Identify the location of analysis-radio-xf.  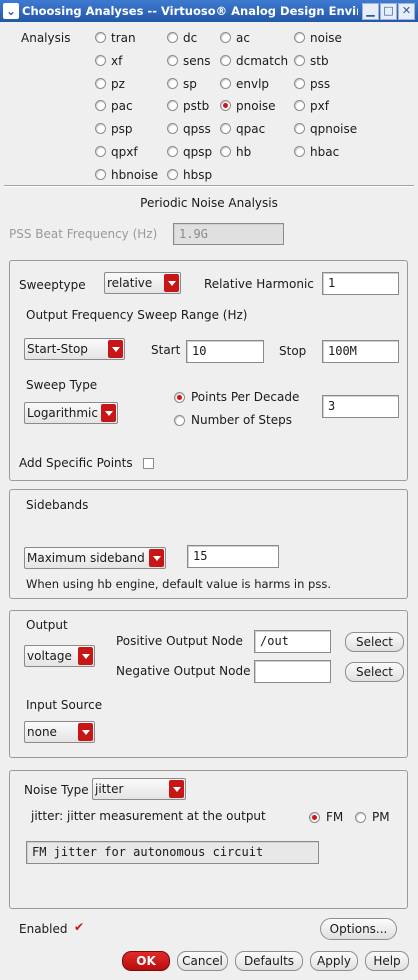
(100, 60).